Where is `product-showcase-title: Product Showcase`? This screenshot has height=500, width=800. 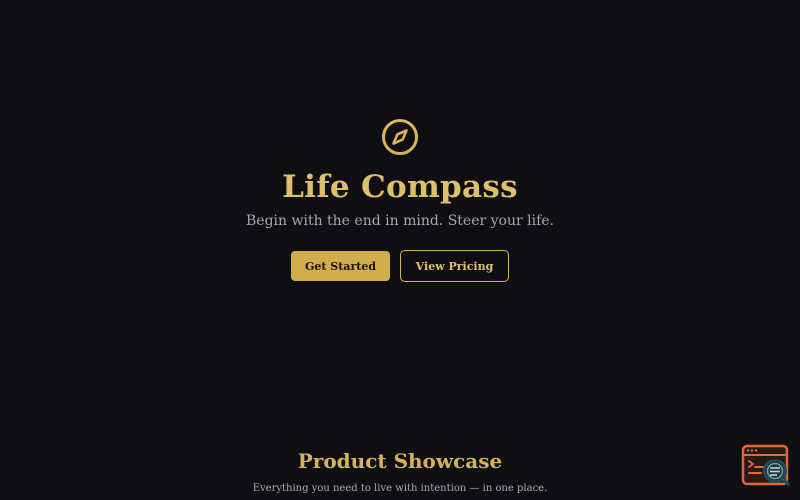 product-showcase-title: Product Showcase is located at coordinates (400, 461).